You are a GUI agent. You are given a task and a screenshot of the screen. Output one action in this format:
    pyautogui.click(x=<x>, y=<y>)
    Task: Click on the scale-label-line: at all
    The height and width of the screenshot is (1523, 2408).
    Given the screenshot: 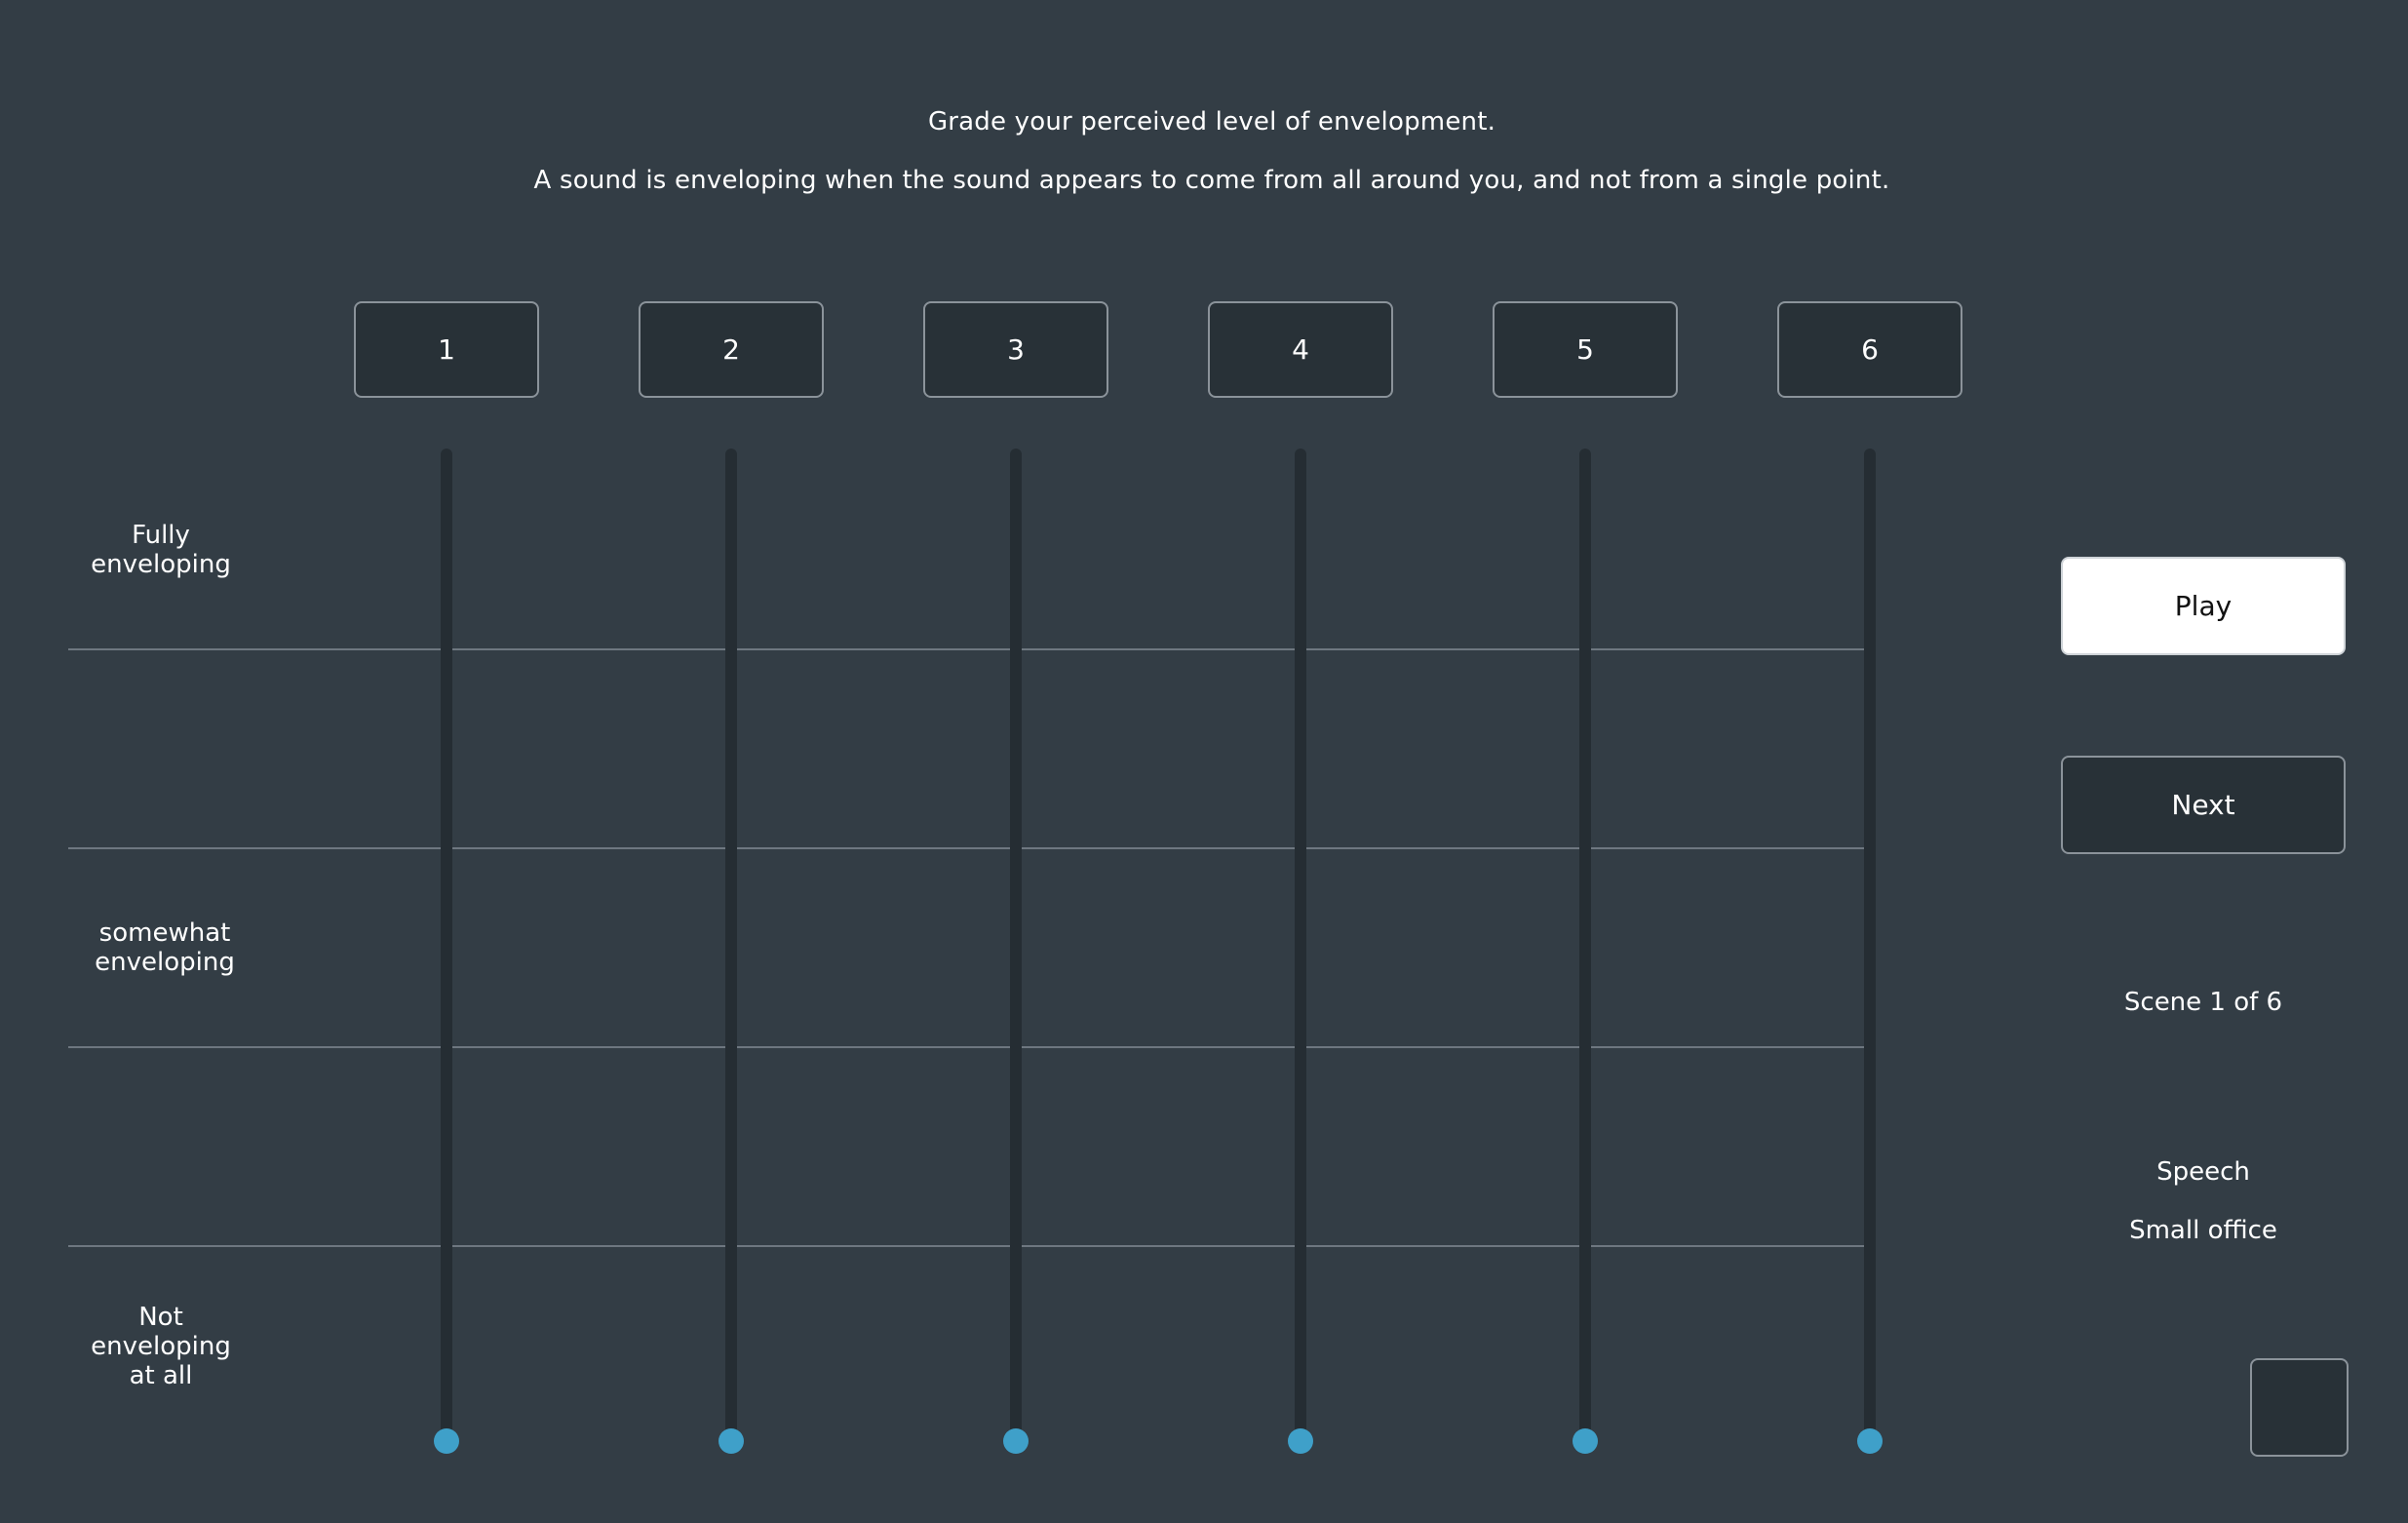 What is the action you would take?
    pyautogui.click(x=161, y=1375)
    